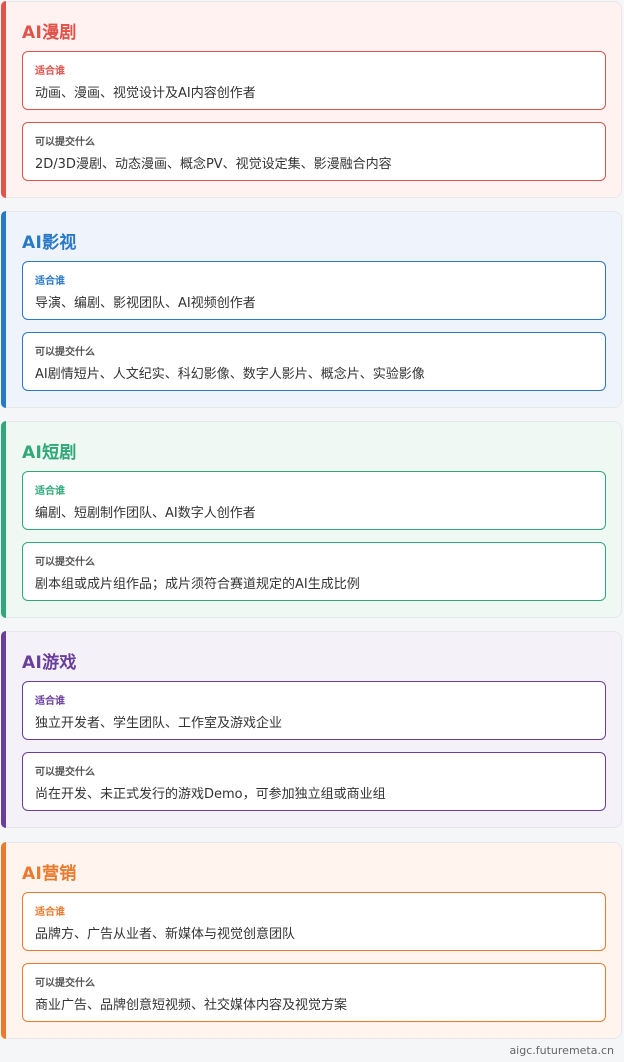  What do you see at coordinates (49, 663) in the screenshot?
I see `track-title: AI游戏` at bounding box center [49, 663].